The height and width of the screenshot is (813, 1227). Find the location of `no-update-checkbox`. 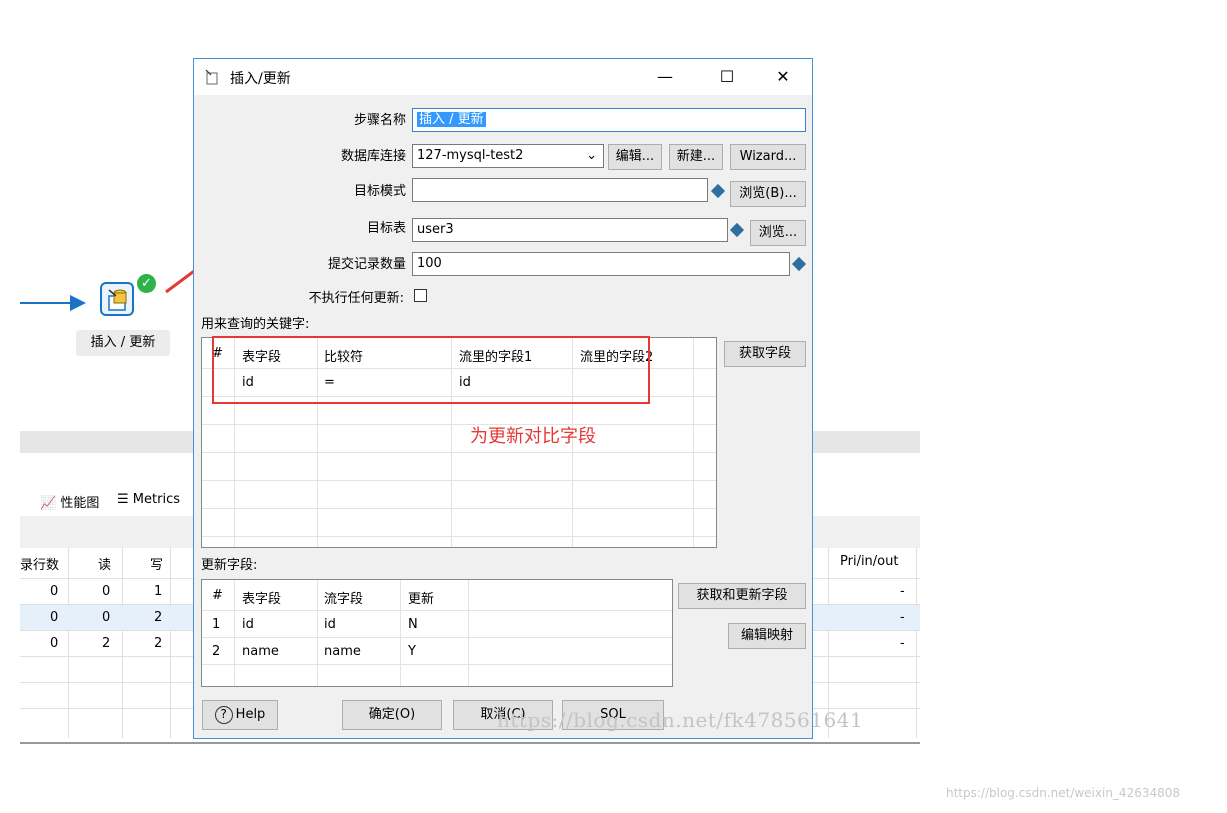

no-update-checkbox is located at coordinates (420, 295).